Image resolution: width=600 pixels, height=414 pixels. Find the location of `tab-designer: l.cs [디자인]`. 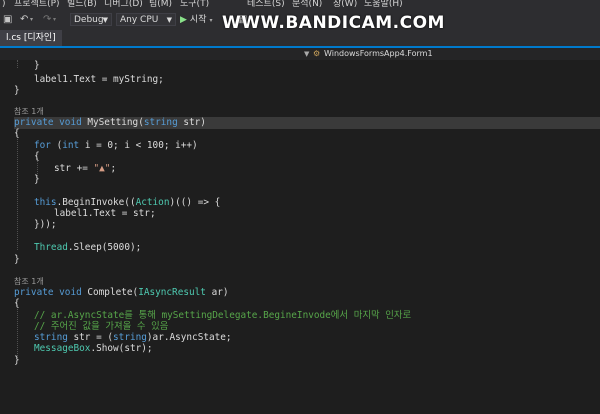

tab-designer: l.cs [디자인] is located at coordinates (31, 38).